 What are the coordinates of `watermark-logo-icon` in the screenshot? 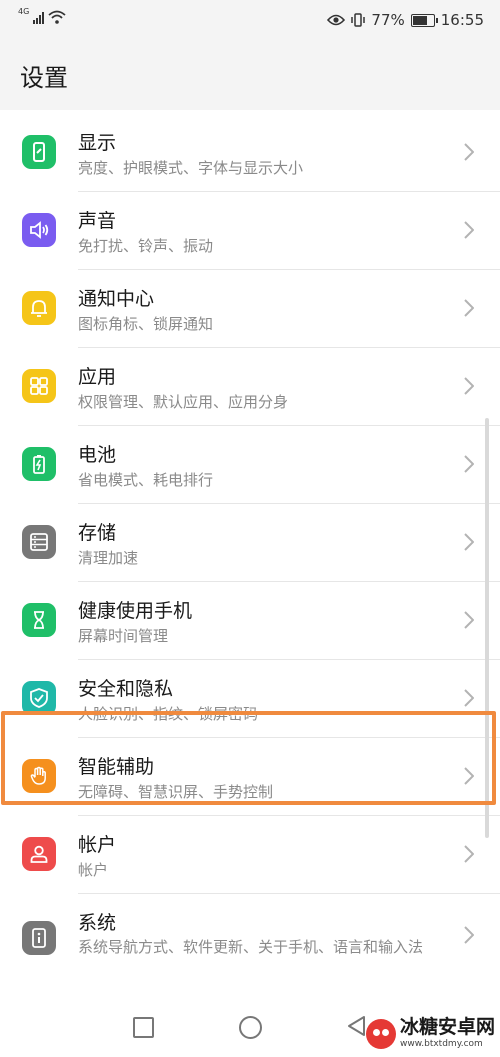 It's located at (381, 1033).